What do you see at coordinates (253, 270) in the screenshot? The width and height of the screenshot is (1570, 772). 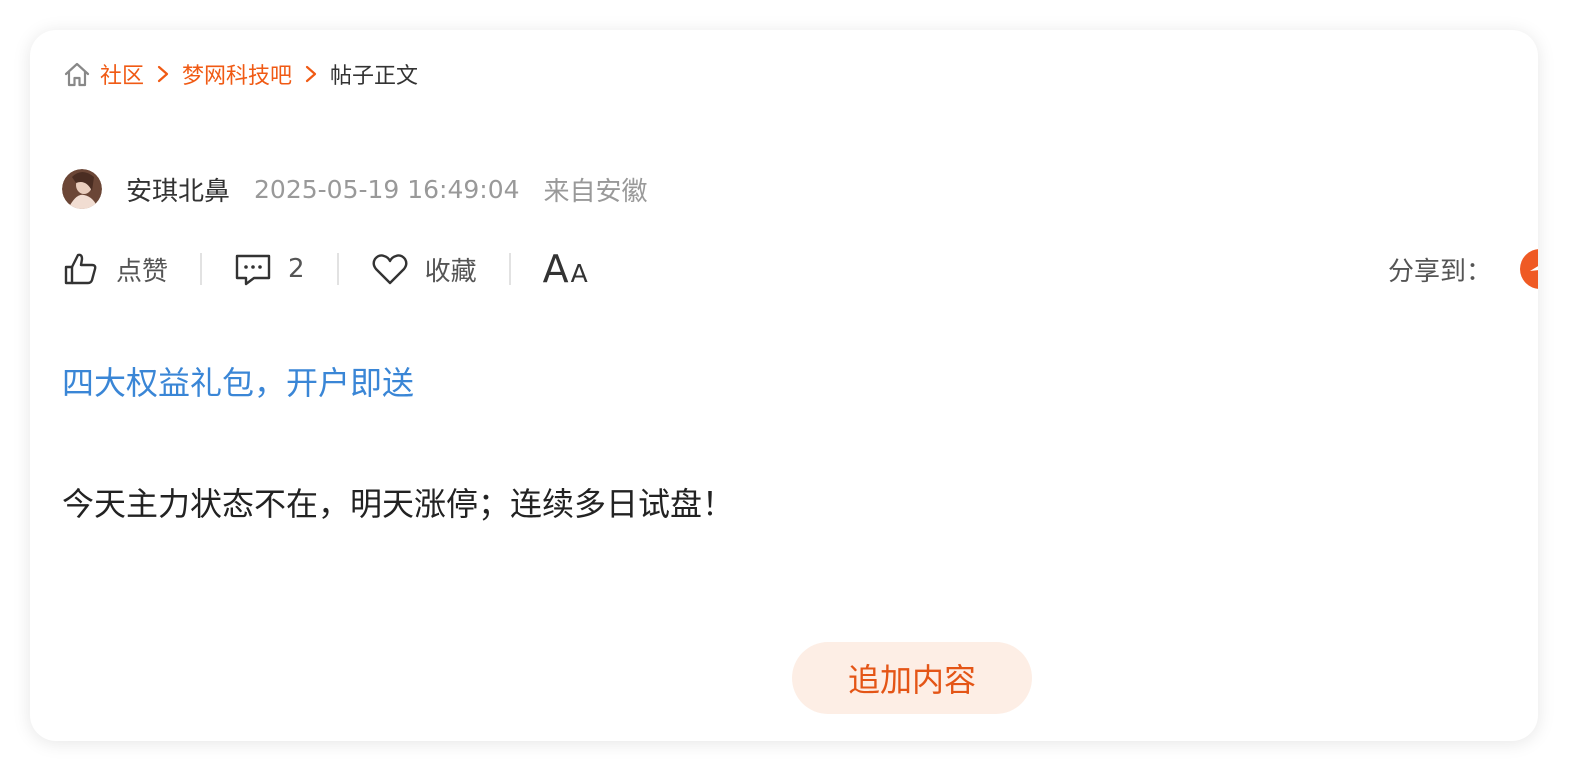 I see `comment-icon` at bounding box center [253, 270].